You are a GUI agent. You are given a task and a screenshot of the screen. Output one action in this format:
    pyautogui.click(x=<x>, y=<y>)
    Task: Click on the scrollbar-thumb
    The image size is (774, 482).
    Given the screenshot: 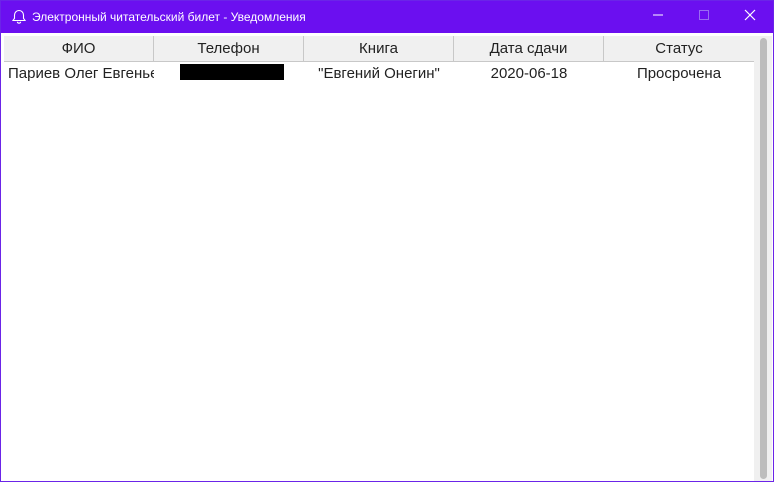 What is the action you would take?
    pyautogui.click(x=763, y=258)
    